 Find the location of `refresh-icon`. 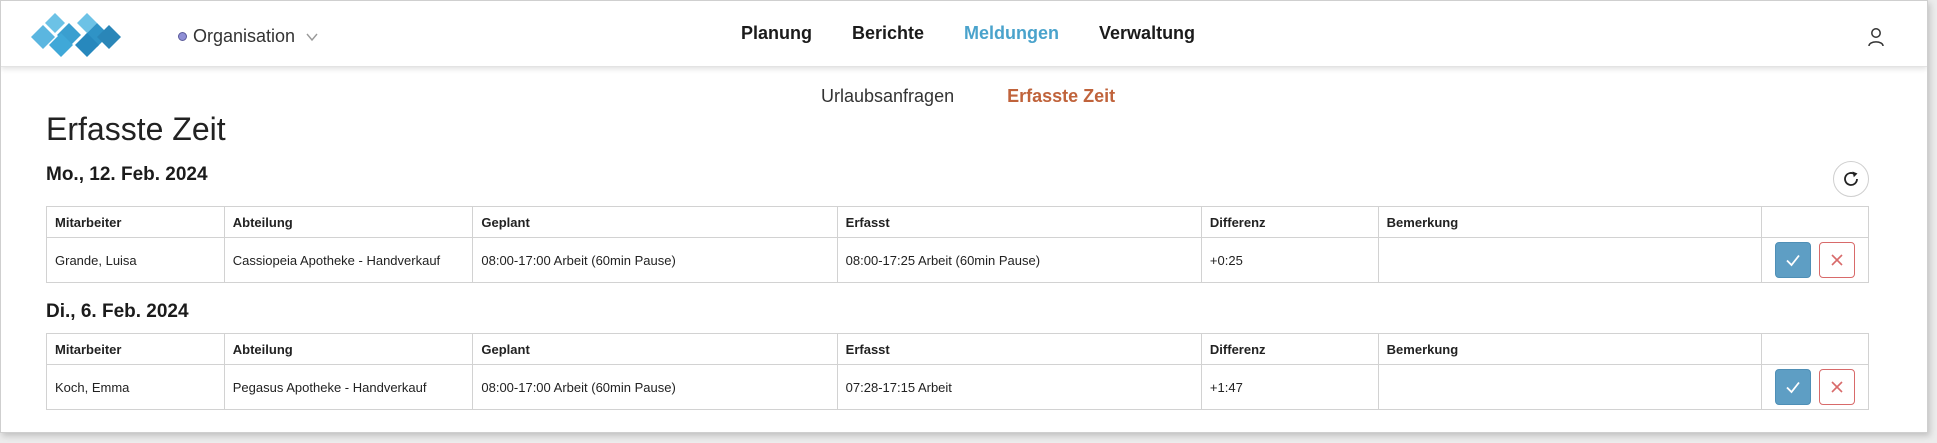

refresh-icon is located at coordinates (1851, 178).